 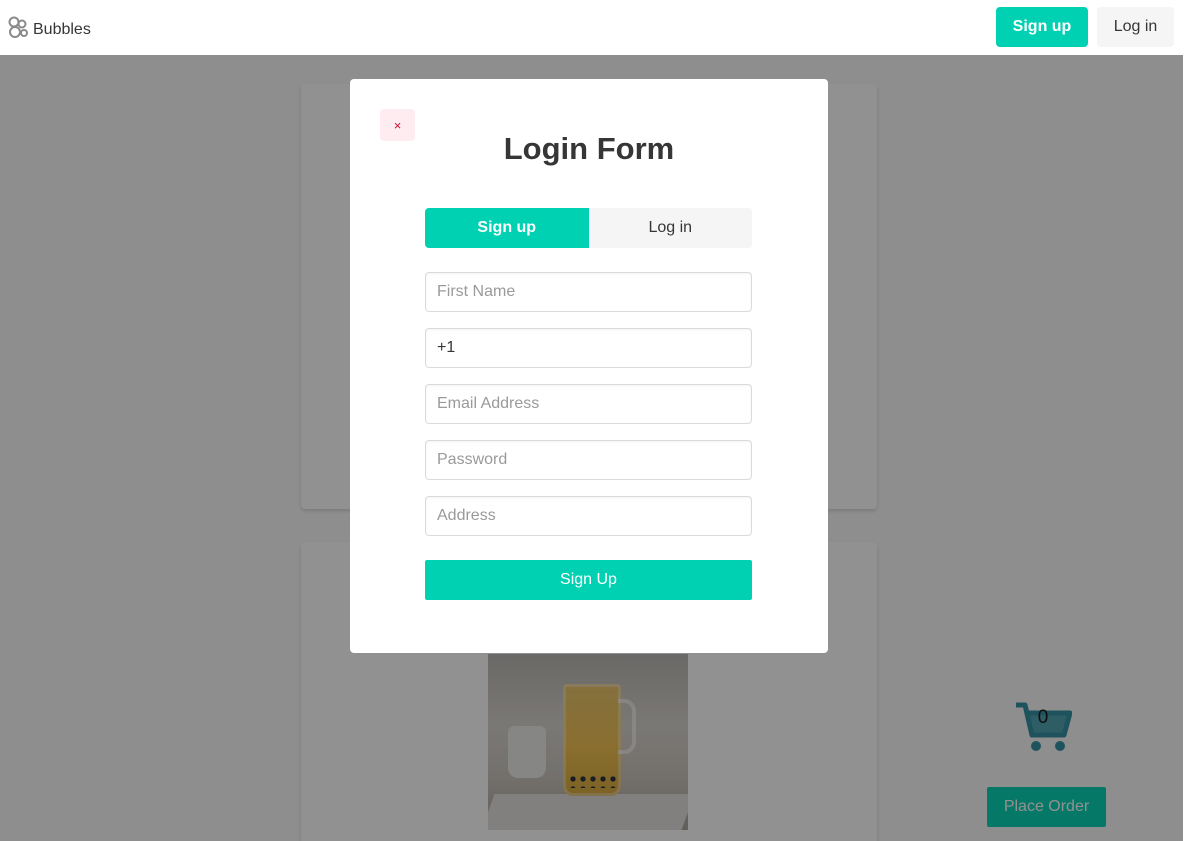 What do you see at coordinates (588, 516) in the screenshot?
I see `address-field` at bounding box center [588, 516].